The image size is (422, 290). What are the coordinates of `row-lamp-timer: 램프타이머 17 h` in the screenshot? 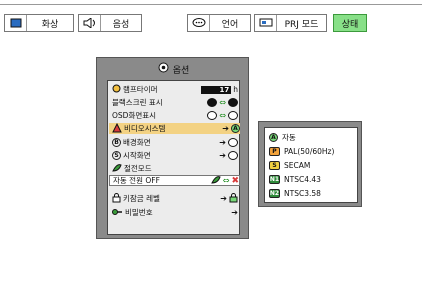 It's located at (175, 89).